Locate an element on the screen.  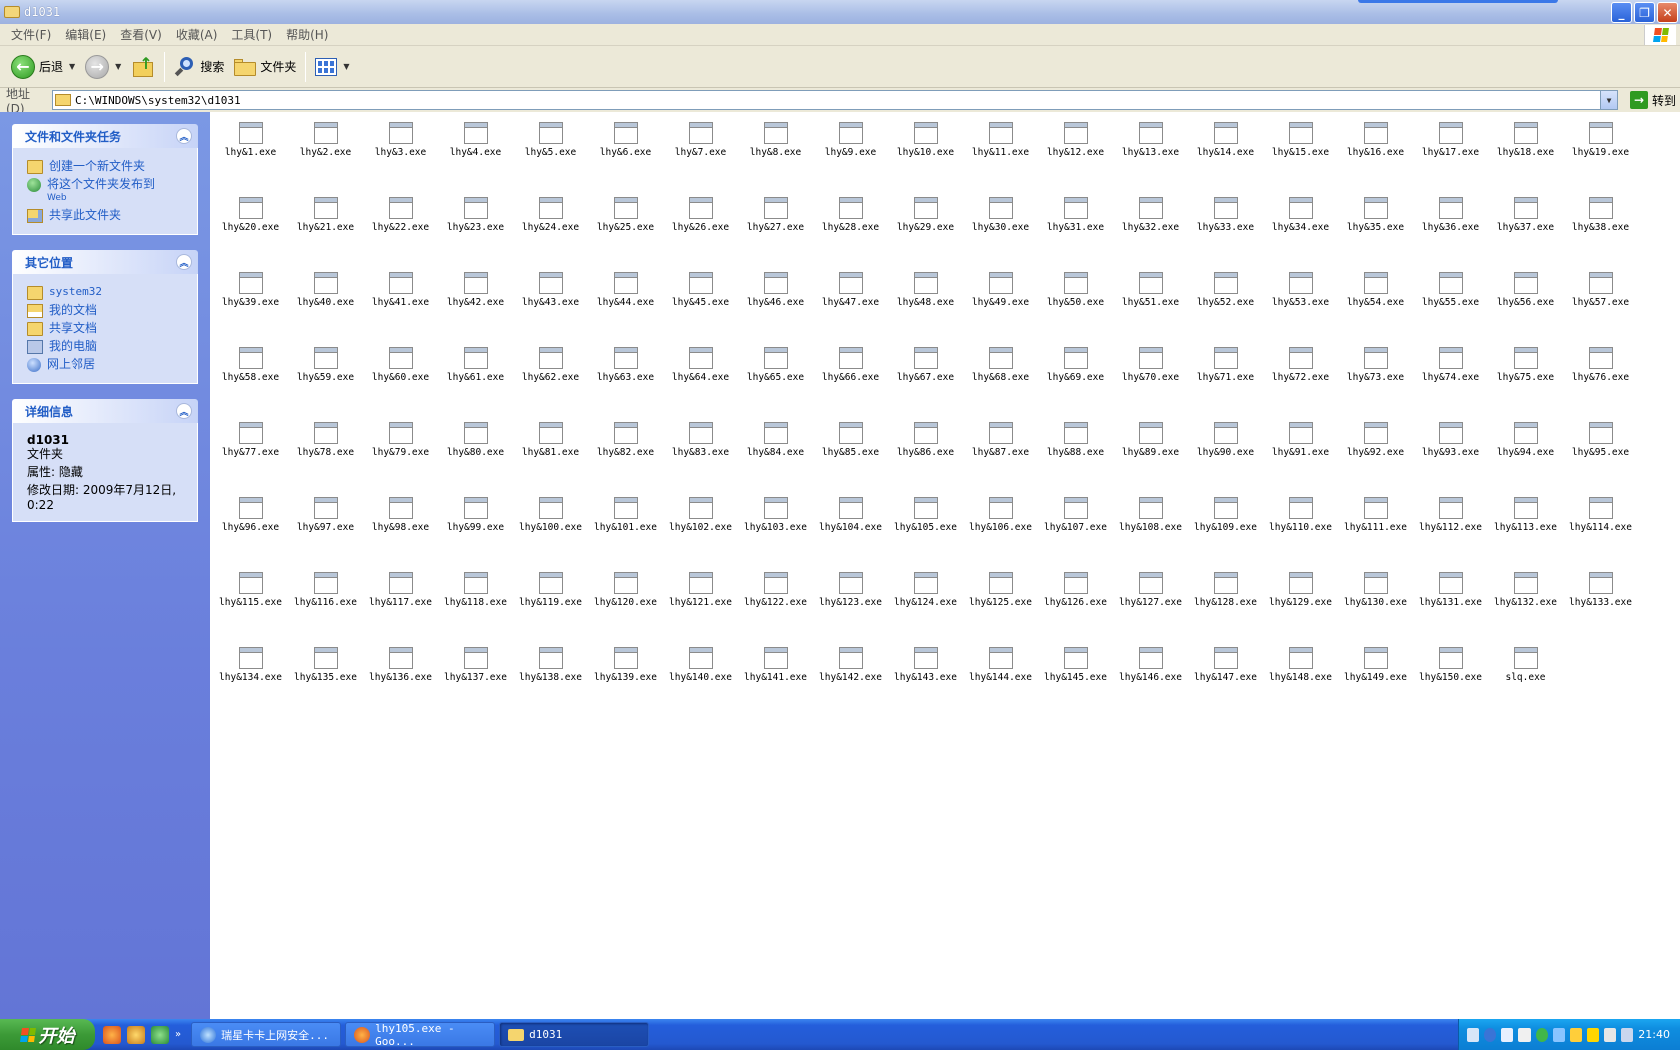
file-item: lhy&10.exe is located at coordinates (925, 142).